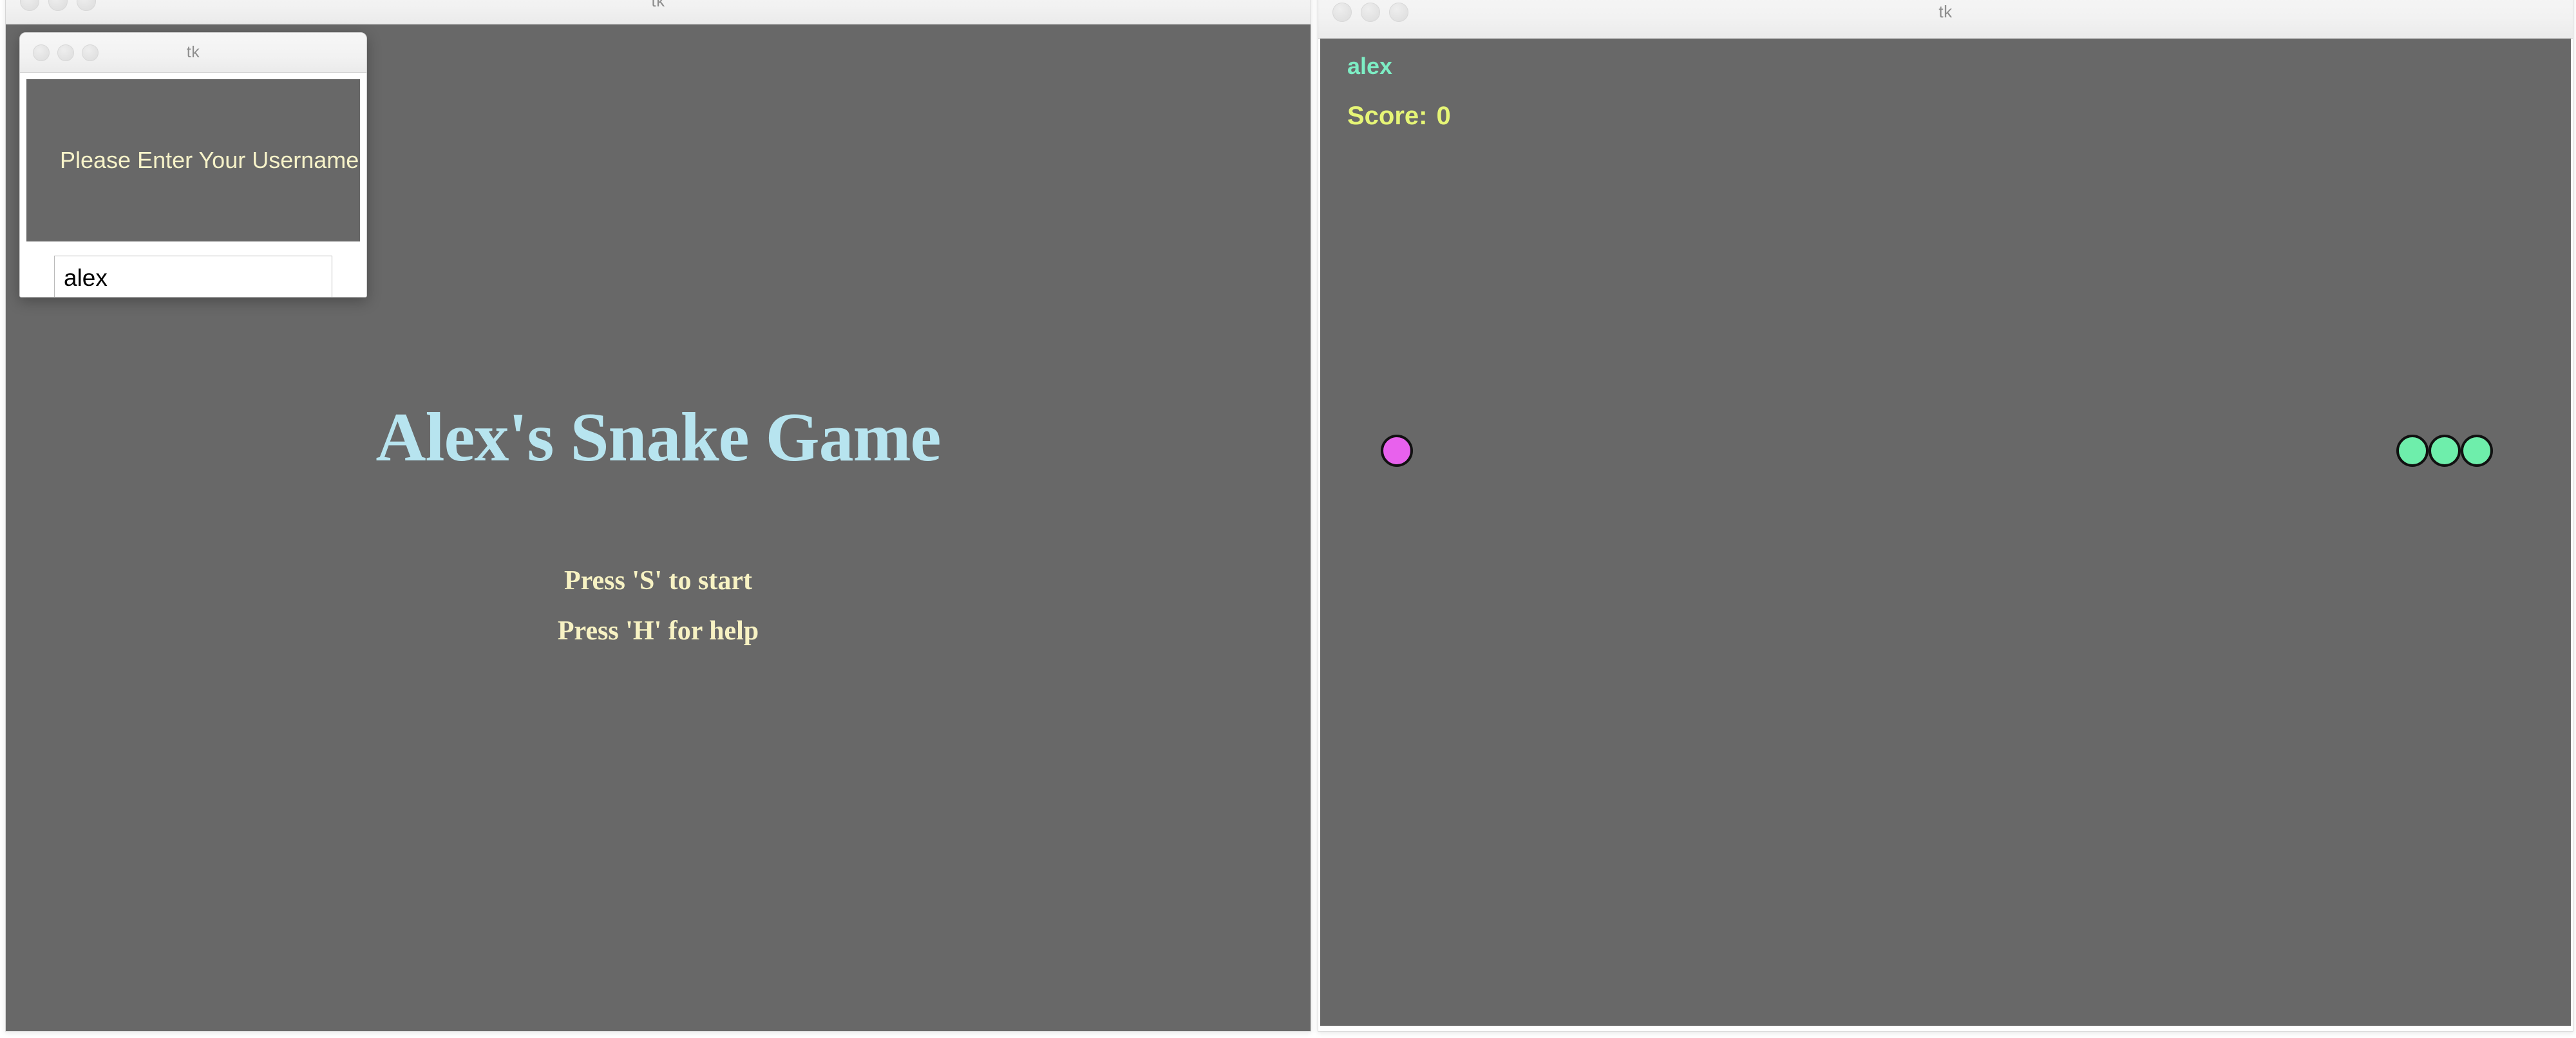 The height and width of the screenshot is (1038, 2576). What do you see at coordinates (209, 160) in the screenshot?
I see `username-prompt-text: Please Enter Your Username` at bounding box center [209, 160].